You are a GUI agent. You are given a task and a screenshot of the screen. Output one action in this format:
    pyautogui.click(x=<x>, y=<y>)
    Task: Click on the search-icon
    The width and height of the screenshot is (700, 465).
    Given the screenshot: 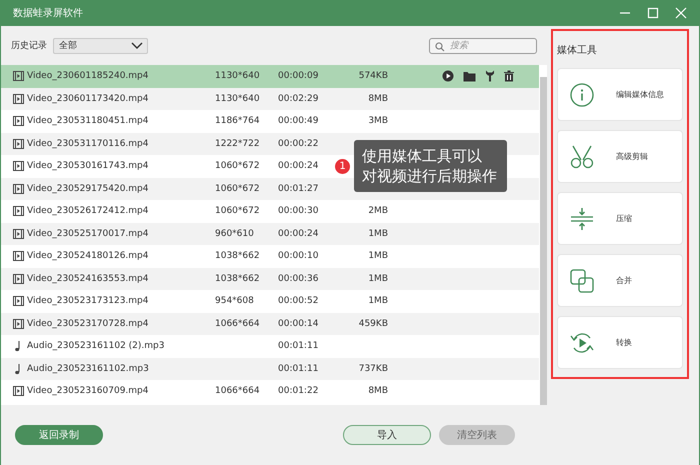 What is the action you would take?
    pyautogui.click(x=440, y=47)
    